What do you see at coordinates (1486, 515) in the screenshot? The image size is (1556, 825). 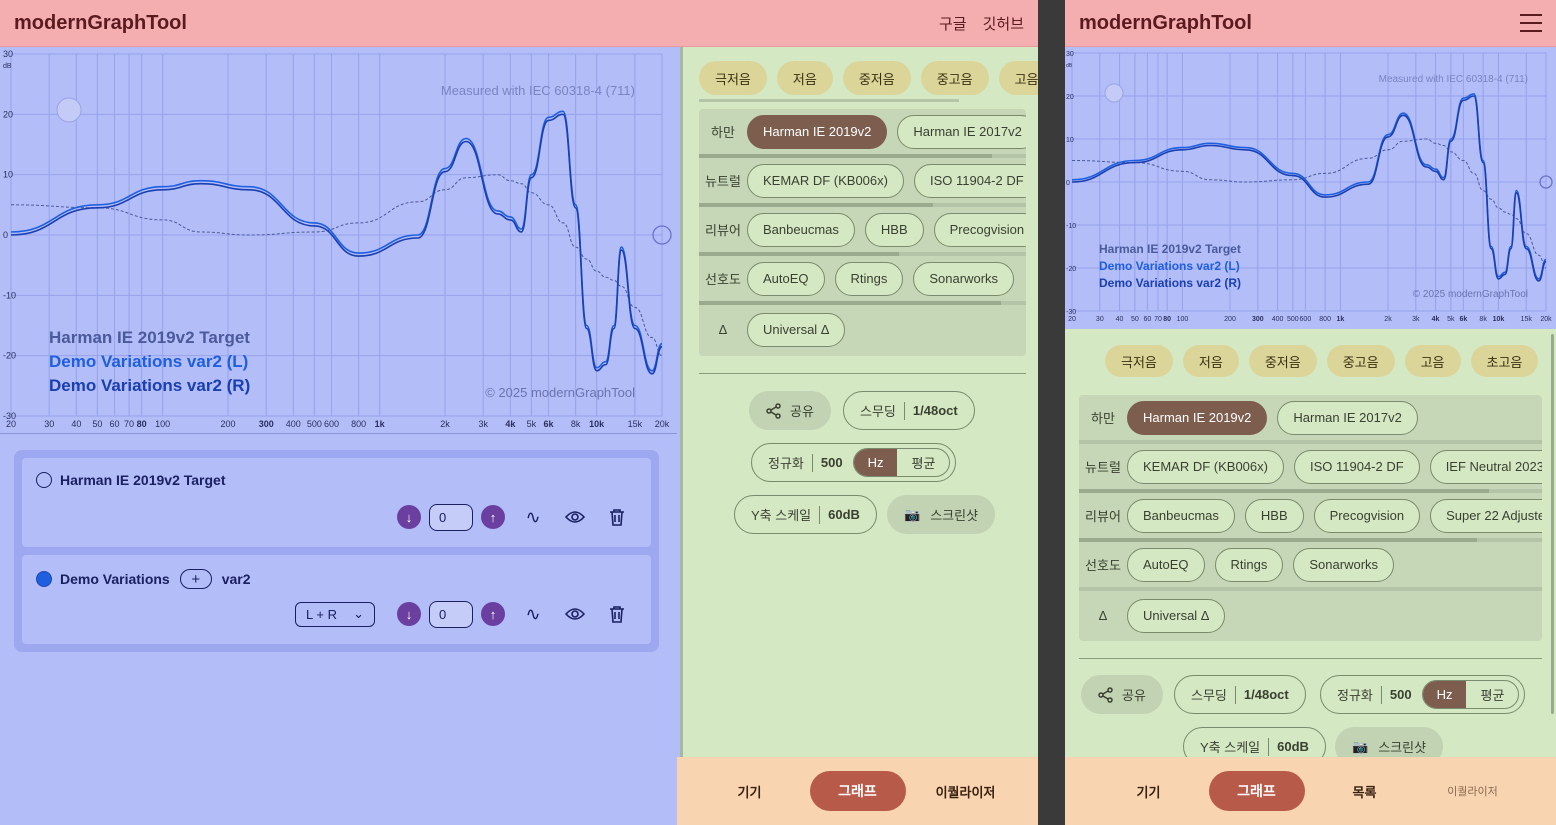 I see `target-chip: Super 22 Adjusted` at bounding box center [1486, 515].